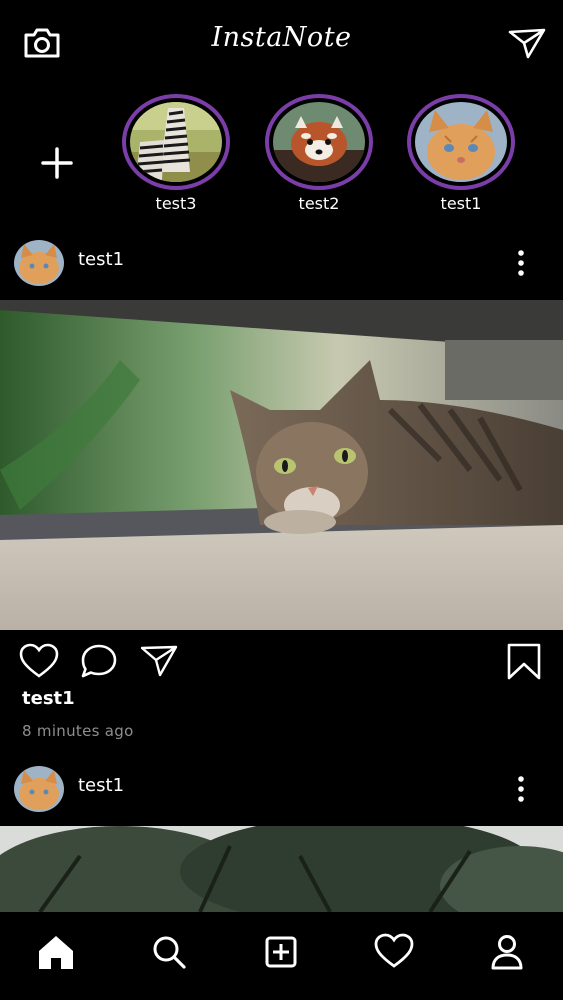 The height and width of the screenshot is (1000, 563). I want to click on app-logo: InstaNote, so click(281, 37).